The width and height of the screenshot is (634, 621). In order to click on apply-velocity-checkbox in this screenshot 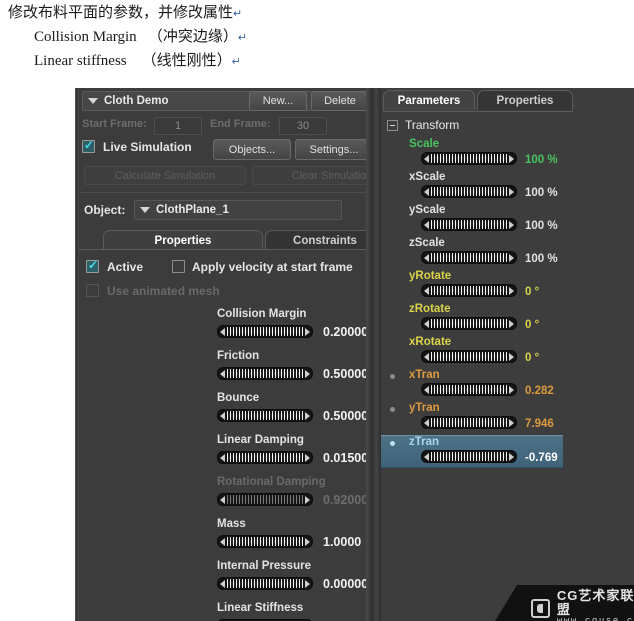, I will do `click(178, 266)`.